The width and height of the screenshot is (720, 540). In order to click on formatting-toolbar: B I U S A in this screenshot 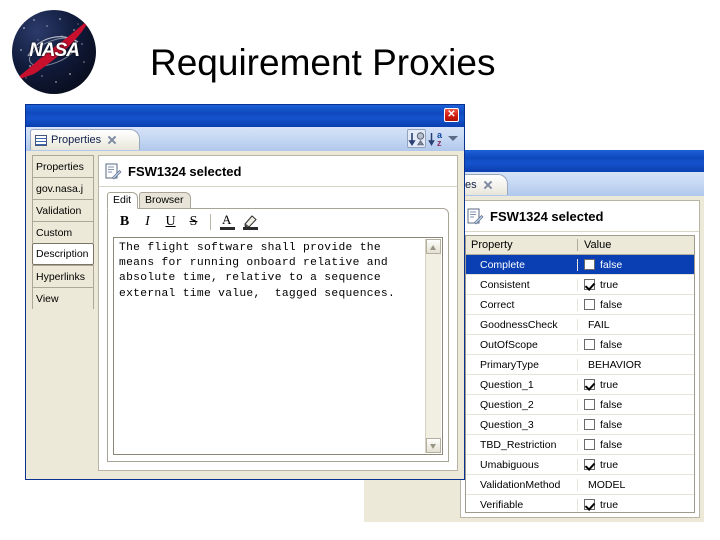, I will do `click(278, 222)`.